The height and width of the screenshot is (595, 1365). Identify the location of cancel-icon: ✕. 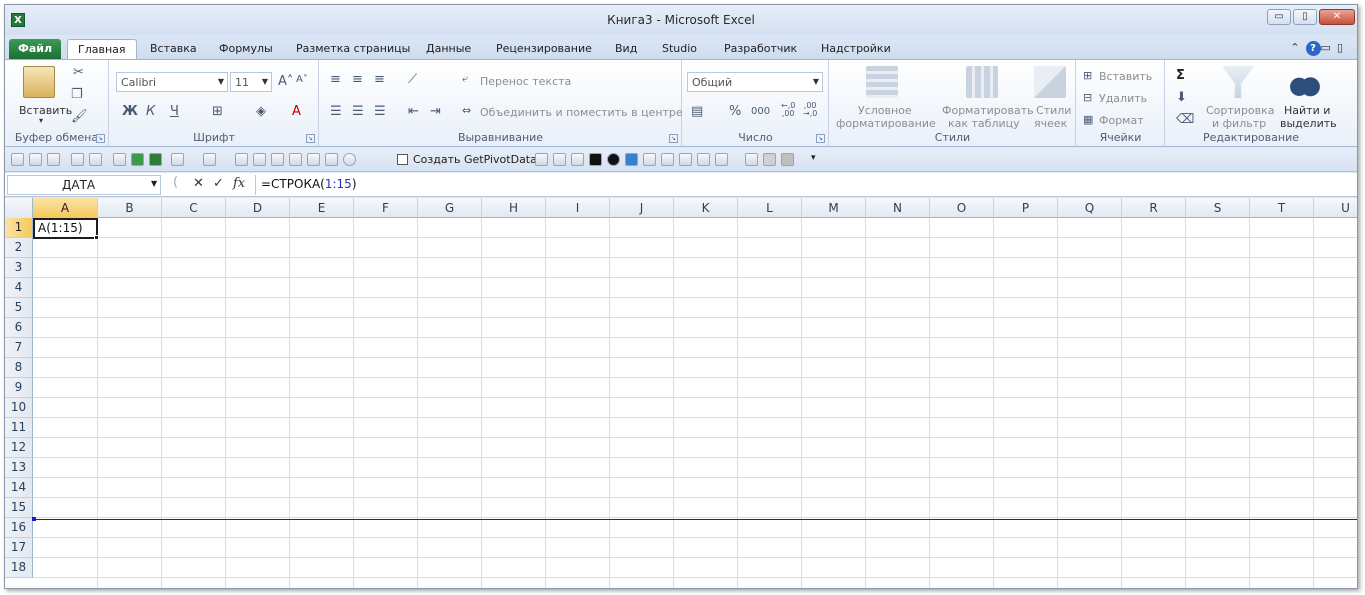
(198, 183).